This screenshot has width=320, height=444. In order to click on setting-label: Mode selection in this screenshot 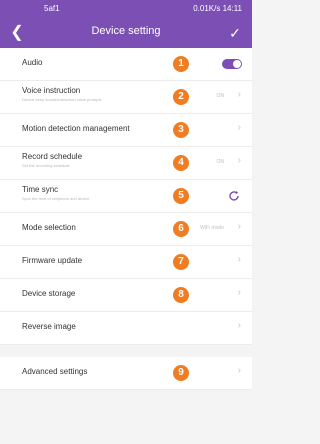, I will do `click(49, 227)`.